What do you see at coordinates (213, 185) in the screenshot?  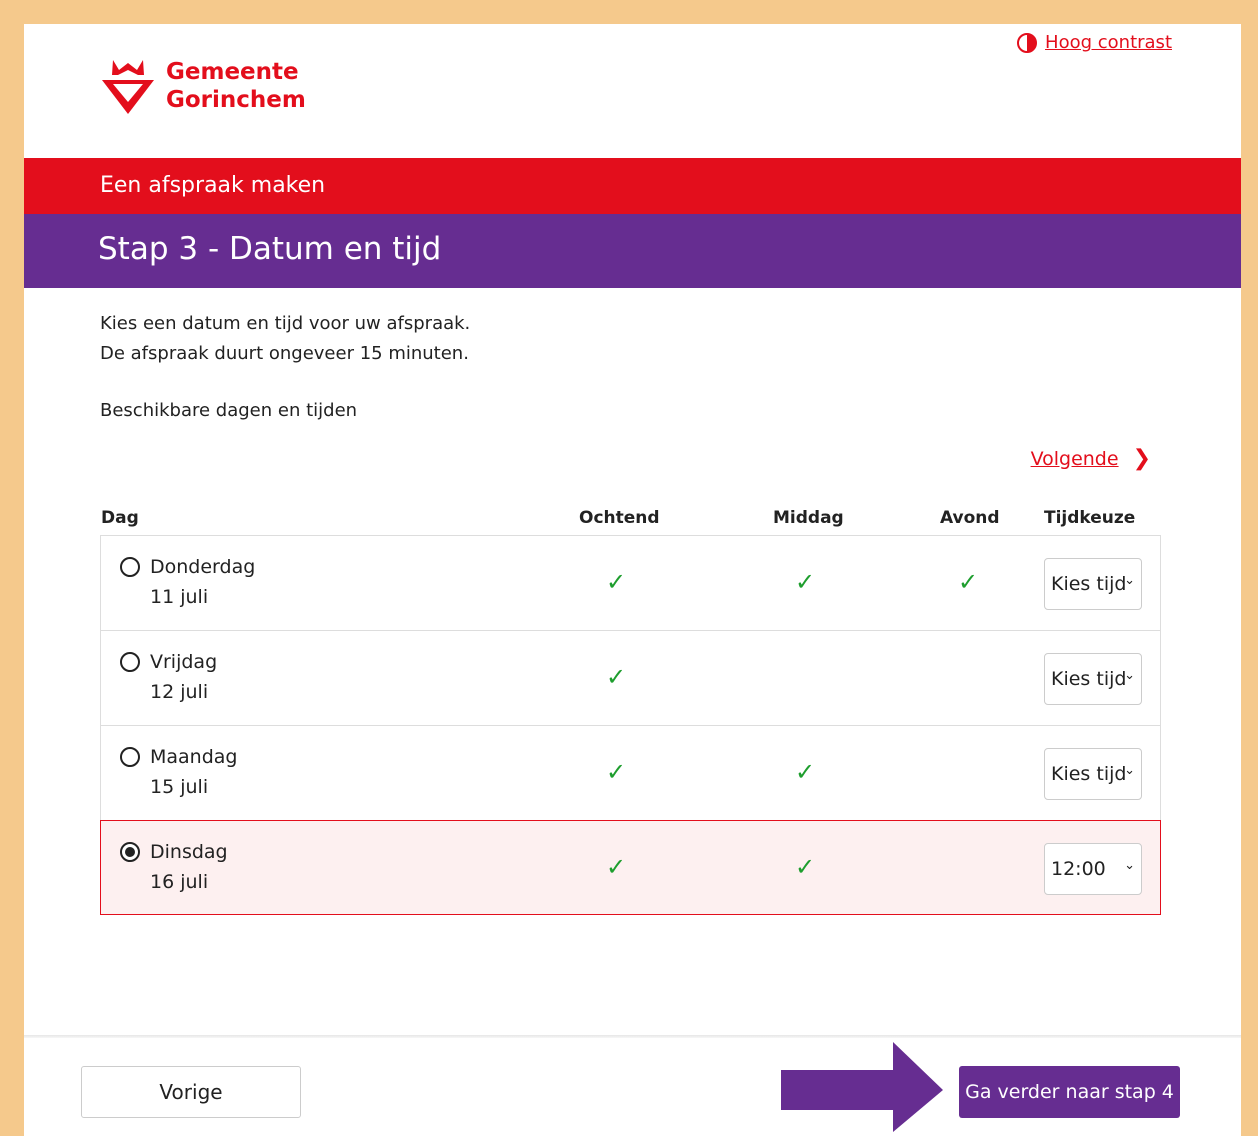 I see `banner-title: Een afspraak maken` at bounding box center [213, 185].